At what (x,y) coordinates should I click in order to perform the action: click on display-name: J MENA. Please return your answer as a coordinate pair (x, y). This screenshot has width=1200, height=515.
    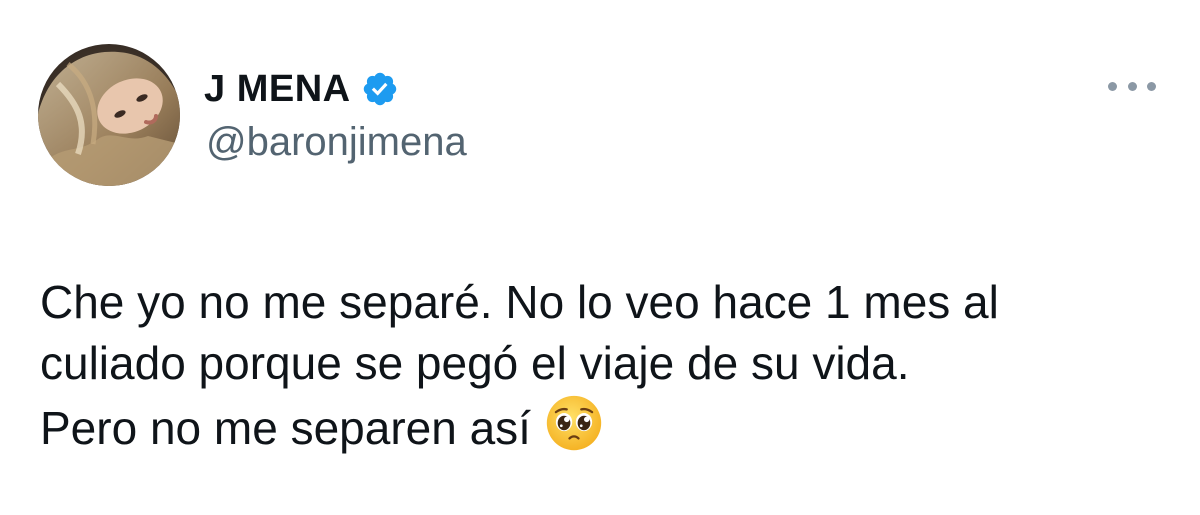
    Looking at the image, I should click on (277, 88).